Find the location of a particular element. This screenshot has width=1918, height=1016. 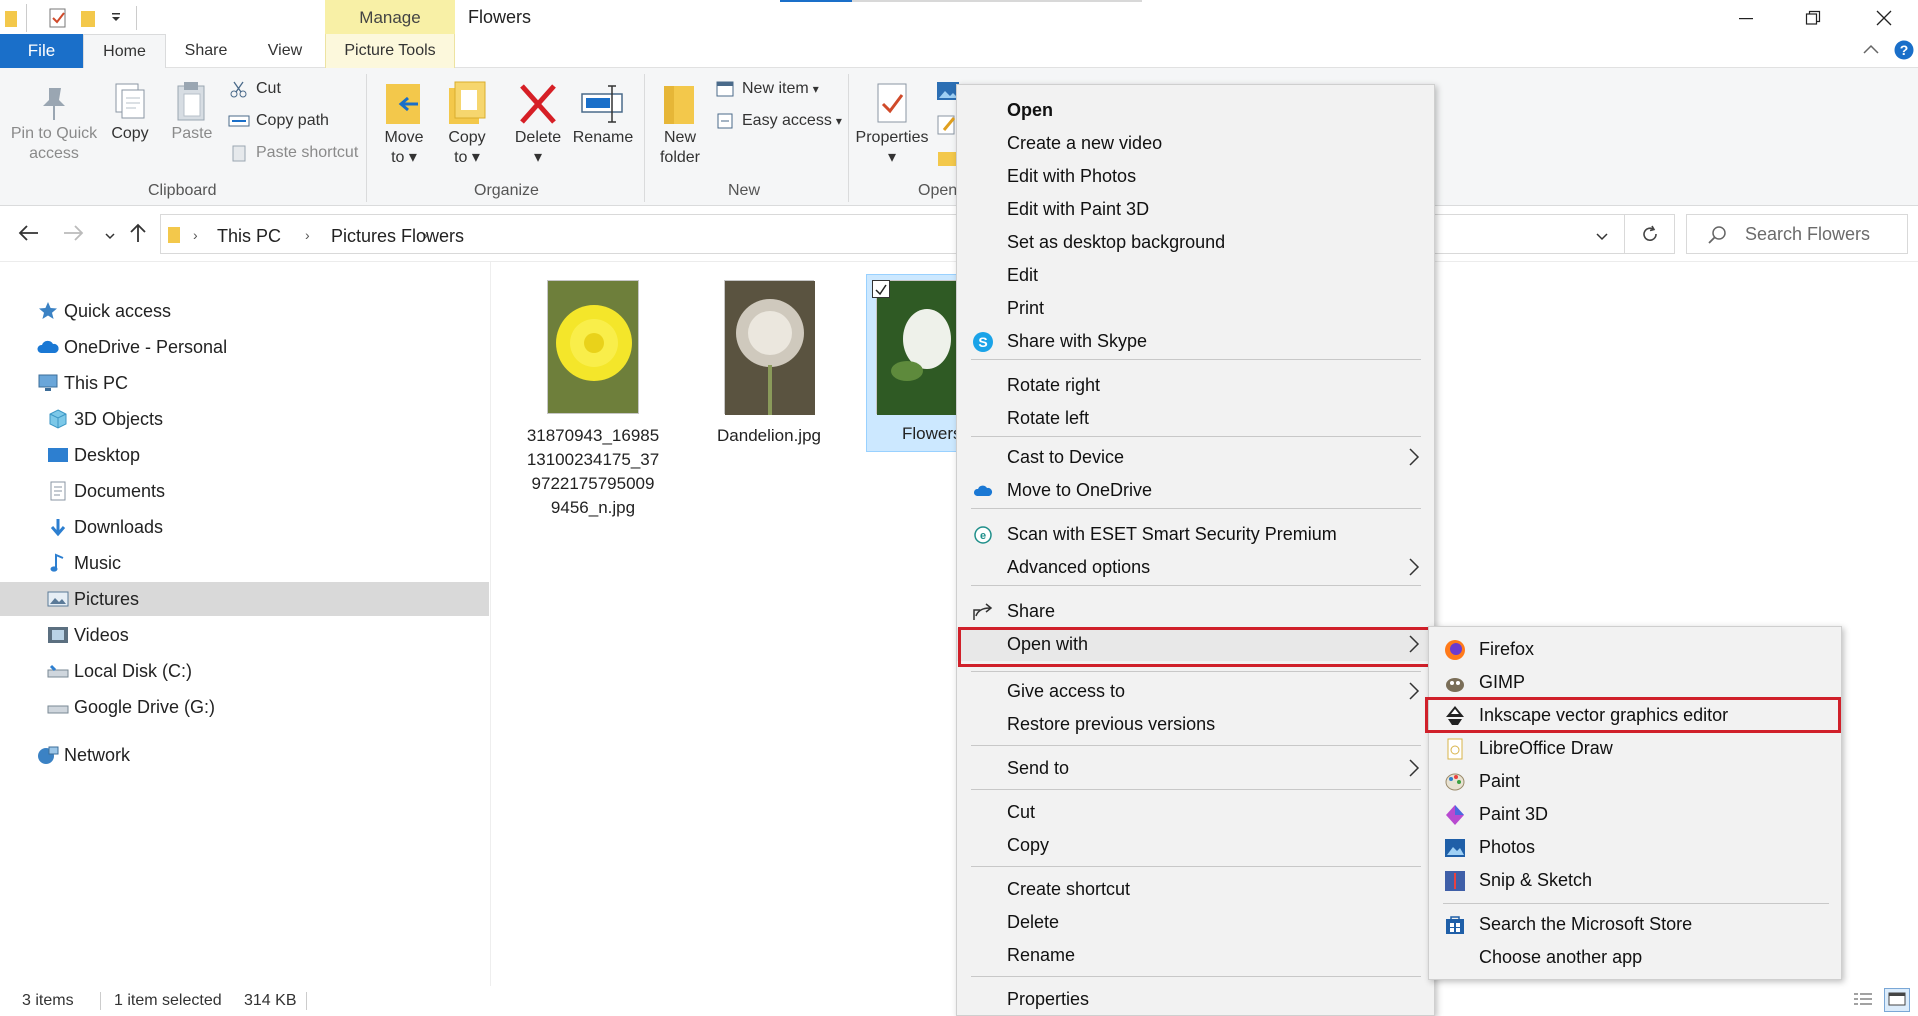

copy-to-button: Copy to ▾ is located at coordinates (467, 124).